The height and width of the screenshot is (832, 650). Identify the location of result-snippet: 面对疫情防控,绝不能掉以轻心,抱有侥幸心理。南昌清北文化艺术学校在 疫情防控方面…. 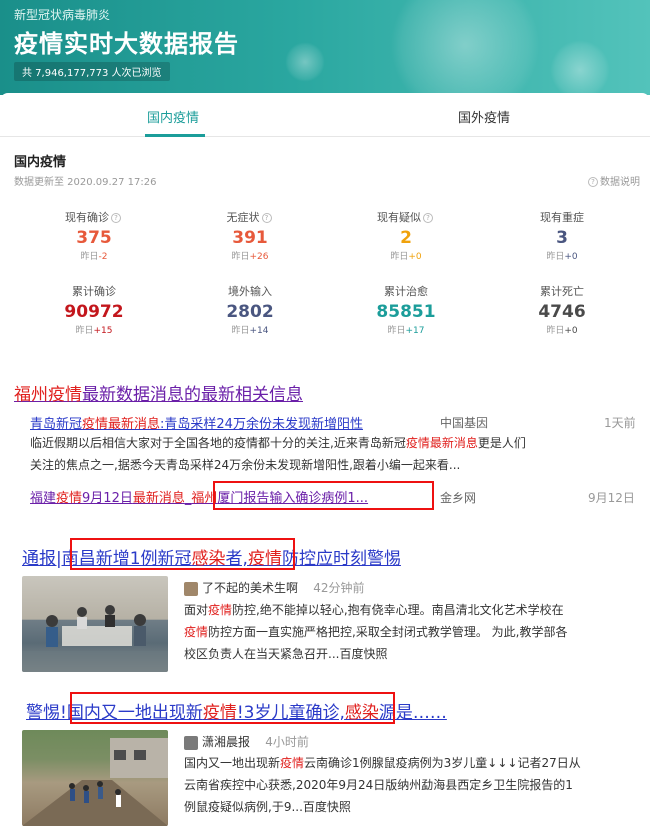
(415, 632).